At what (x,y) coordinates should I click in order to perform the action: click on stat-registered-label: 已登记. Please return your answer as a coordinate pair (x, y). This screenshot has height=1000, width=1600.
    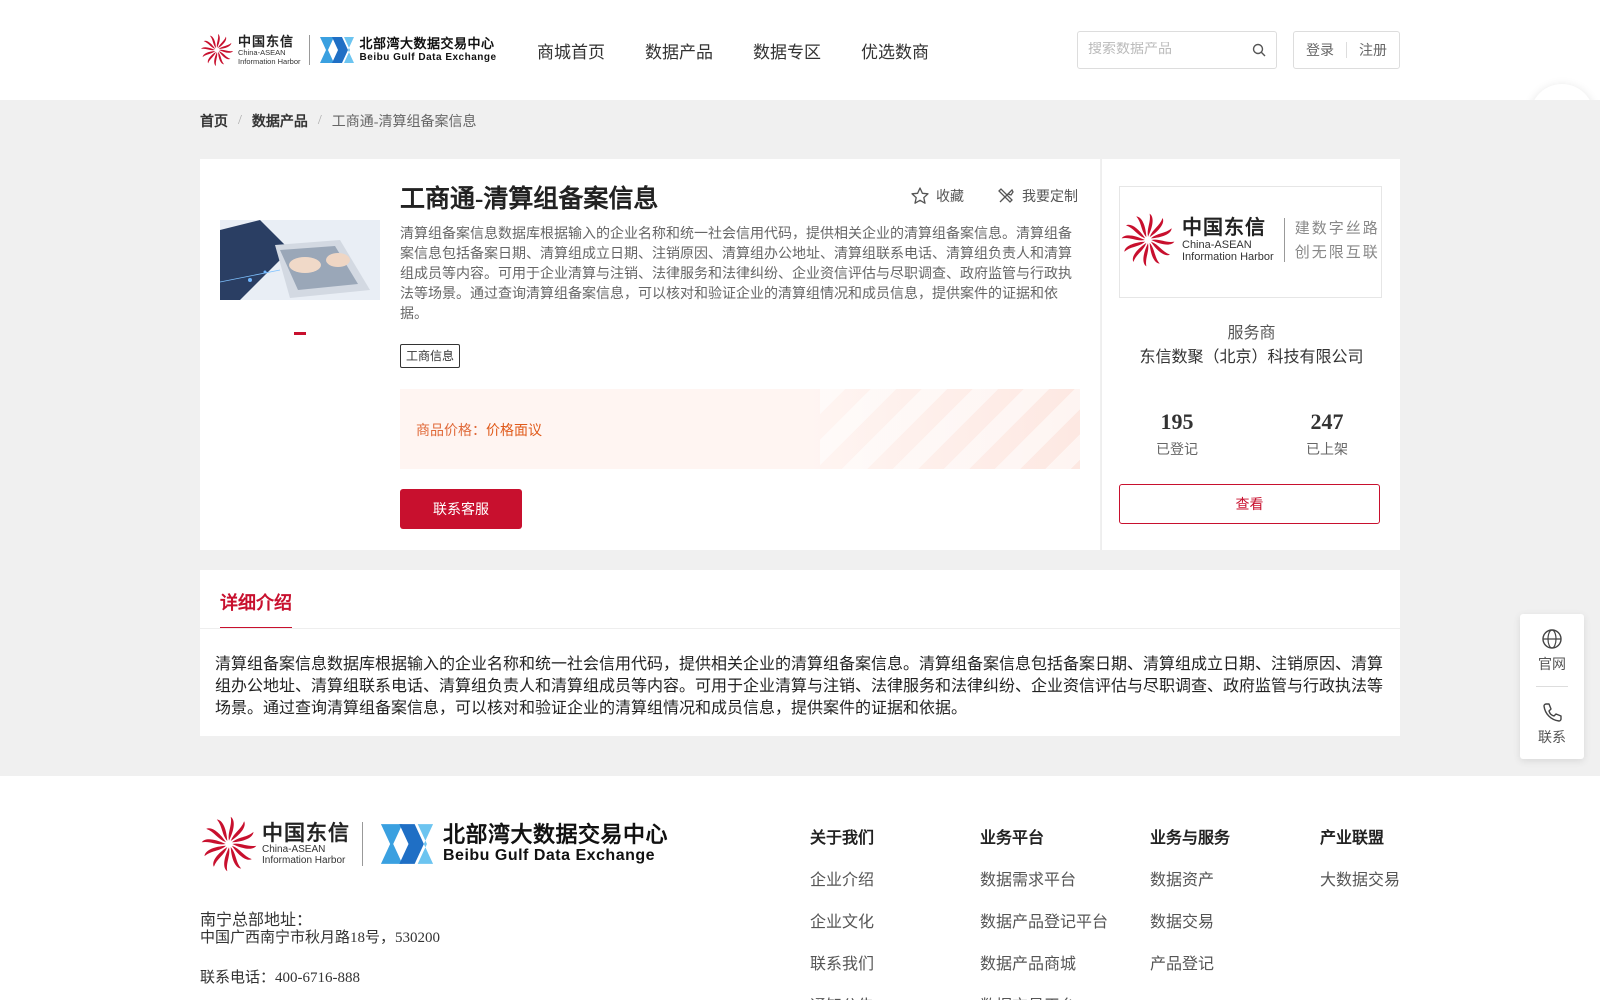
    Looking at the image, I should click on (1177, 450).